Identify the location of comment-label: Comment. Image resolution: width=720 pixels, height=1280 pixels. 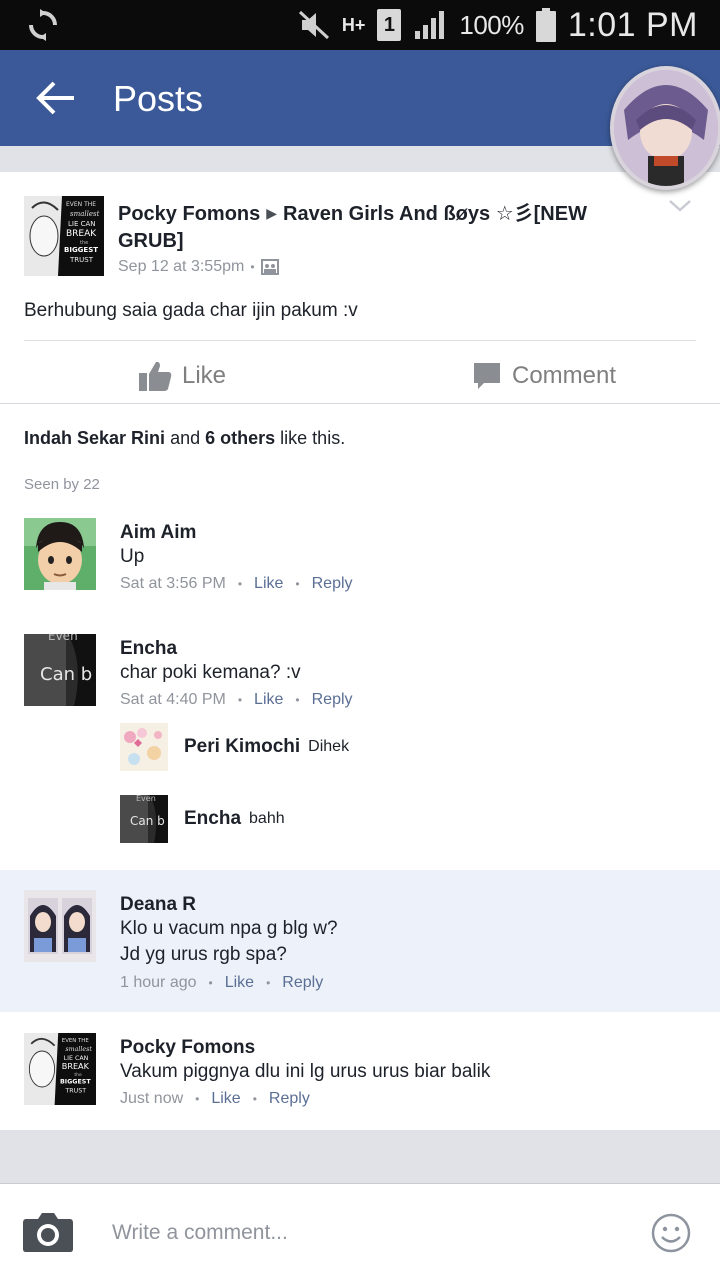
(564, 375).